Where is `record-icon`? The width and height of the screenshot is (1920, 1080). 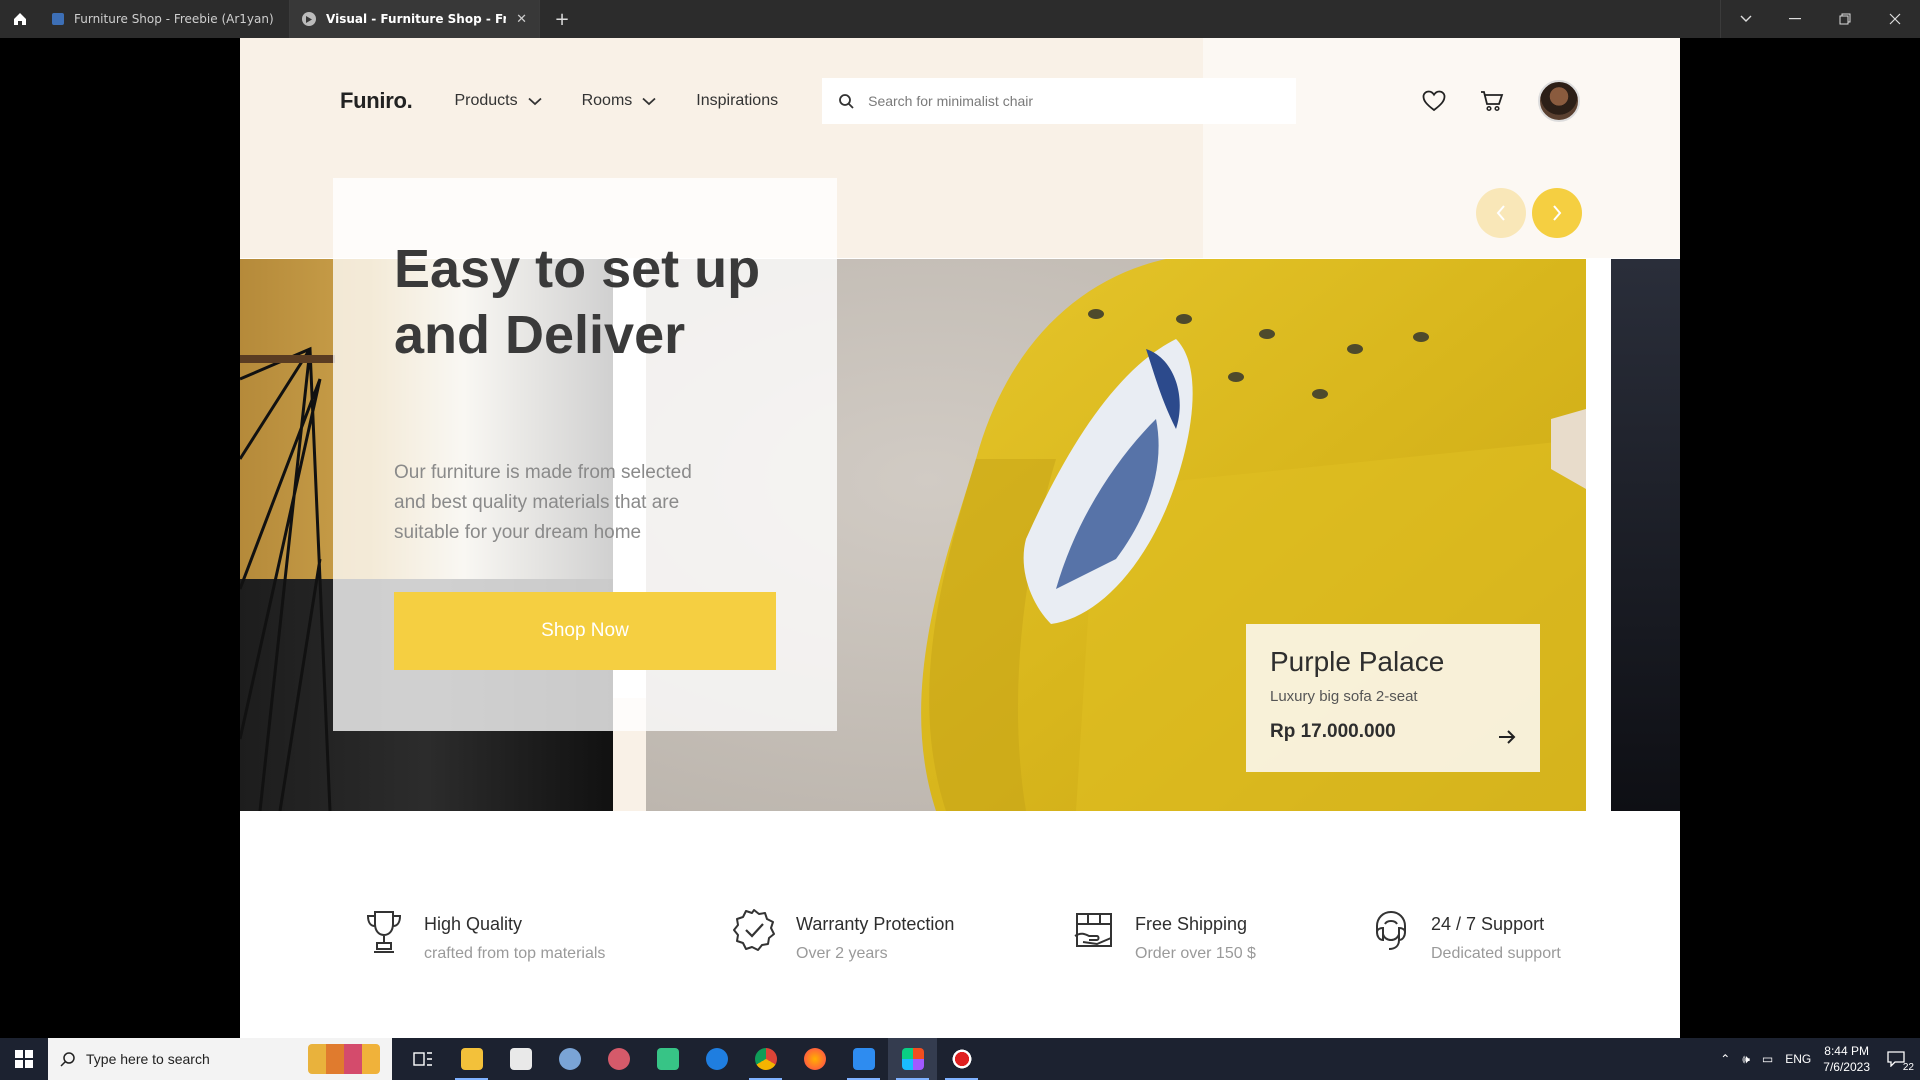 record-icon is located at coordinates (961, 1059).